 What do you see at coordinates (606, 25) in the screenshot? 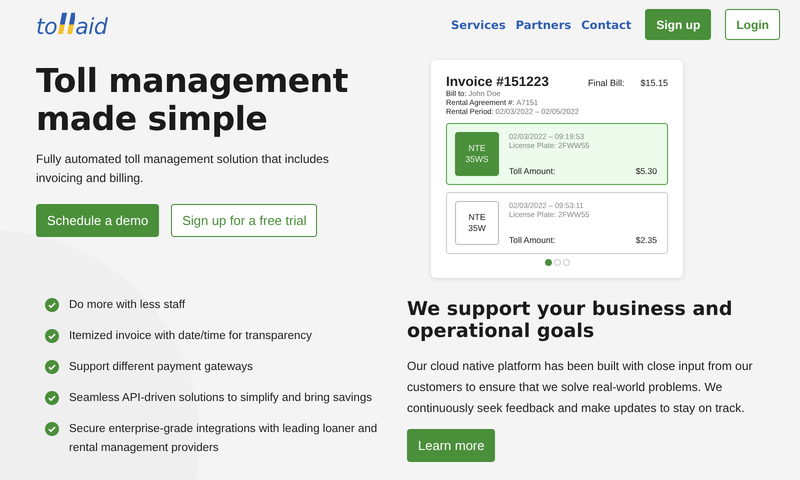
I see `nav-link: Contact` at bounding box center [606, 25].